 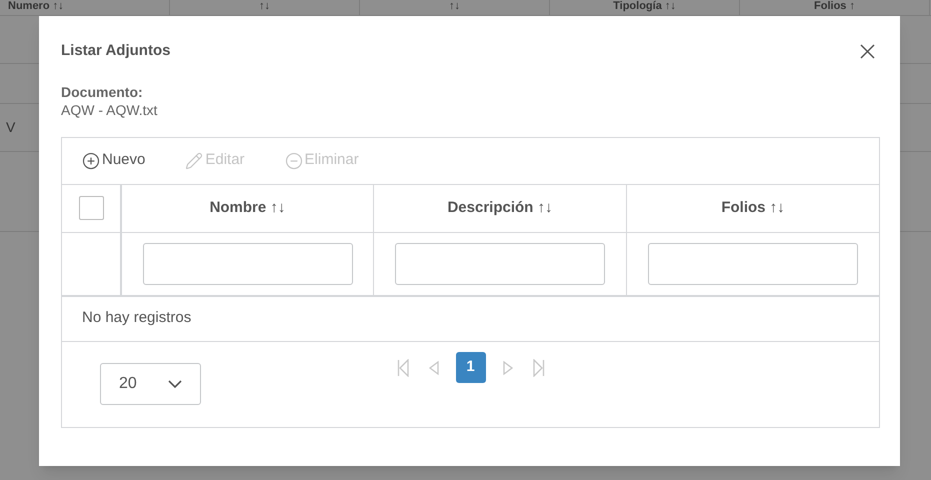 What do you see at coordinates (248, 208) in the screenshot?
I see `column-header: Nombre ↑↓` at bounding box center [248, 208].